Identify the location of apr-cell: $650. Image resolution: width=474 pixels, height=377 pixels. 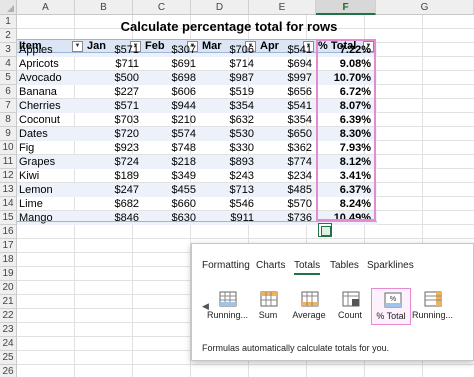
(287, 134).